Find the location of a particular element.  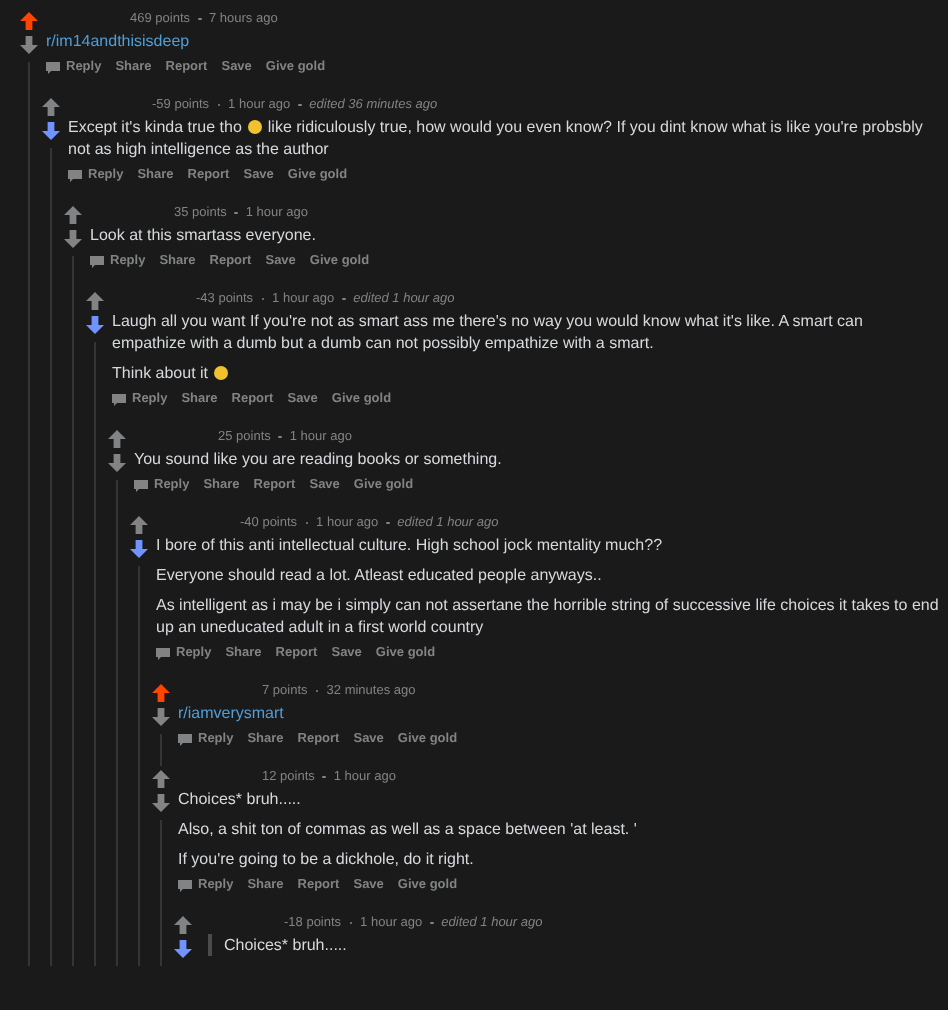

comment-text: You sound like you are reading books or something. is located at coordinates (319, 459).